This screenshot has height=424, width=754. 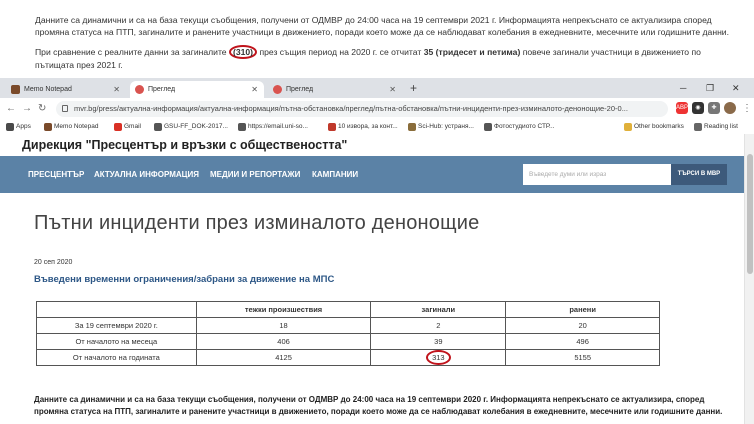 I want to click on lock-icon, so click(x=65, y=108).